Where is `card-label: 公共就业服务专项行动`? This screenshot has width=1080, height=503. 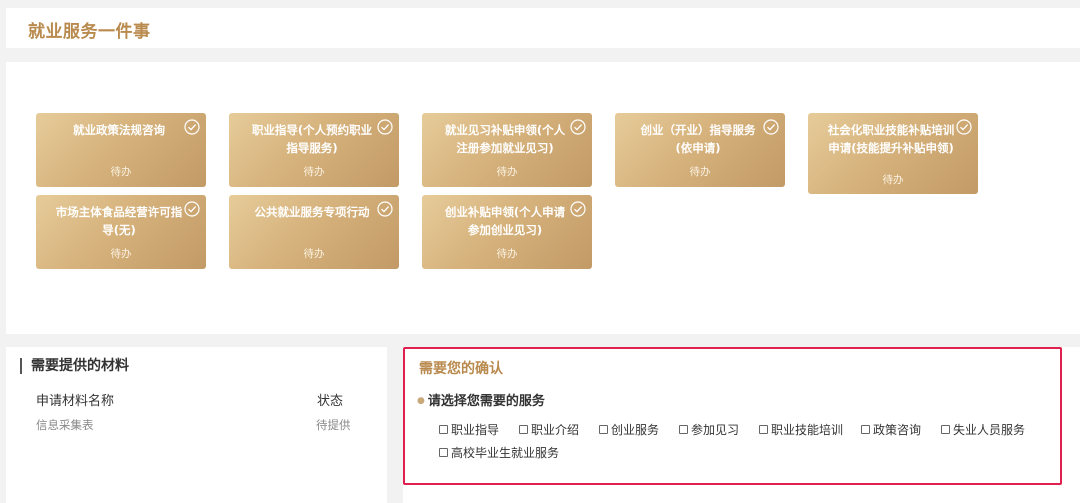
card-label: 公共就业服务专项行动 is located at coordinates (312, 212).